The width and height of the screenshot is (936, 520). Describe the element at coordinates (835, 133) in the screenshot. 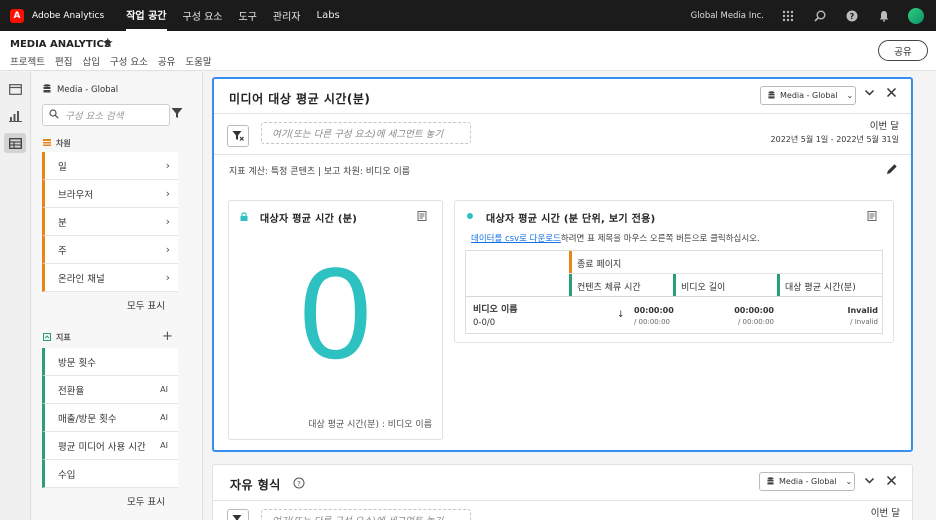

I see `date-range: 이번 달 2022년 5월 1일 - 2022년 5월 31일` at that location.